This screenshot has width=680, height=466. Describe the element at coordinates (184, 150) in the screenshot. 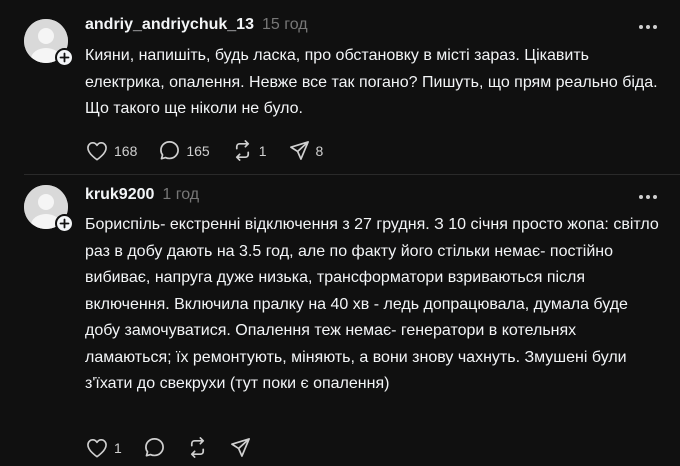

I see `reply-button: 165` at that location.